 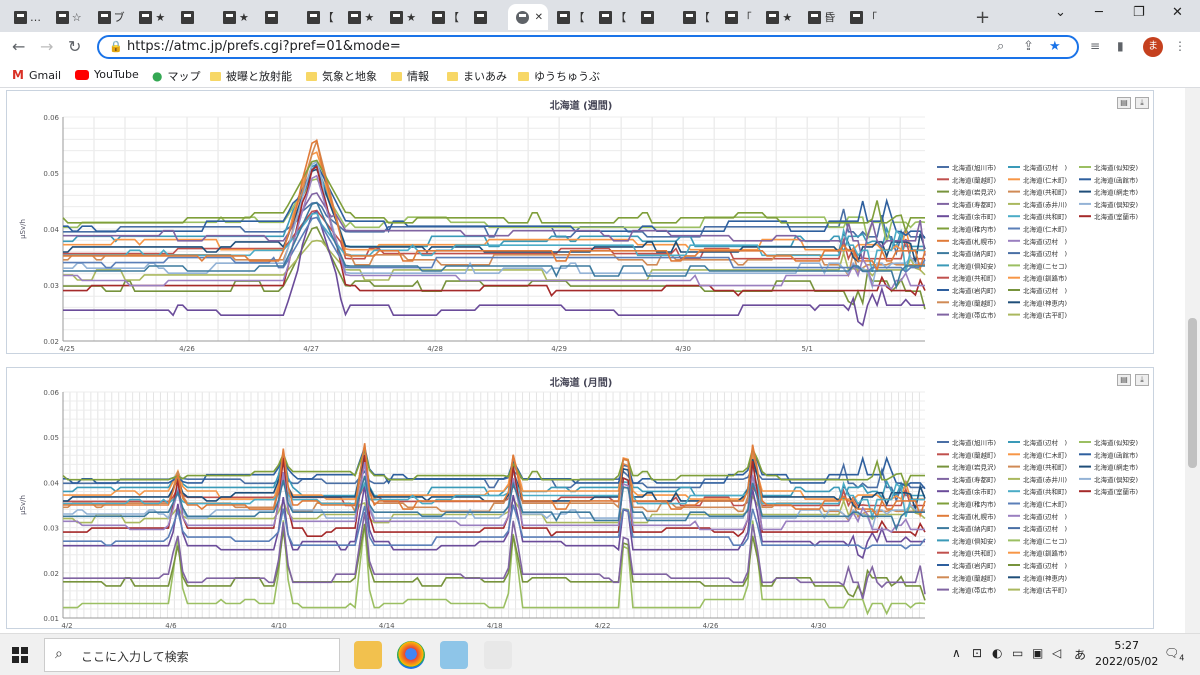 I want to click on legend-label: 北海道(札幌市), so click(x=974, y=516).